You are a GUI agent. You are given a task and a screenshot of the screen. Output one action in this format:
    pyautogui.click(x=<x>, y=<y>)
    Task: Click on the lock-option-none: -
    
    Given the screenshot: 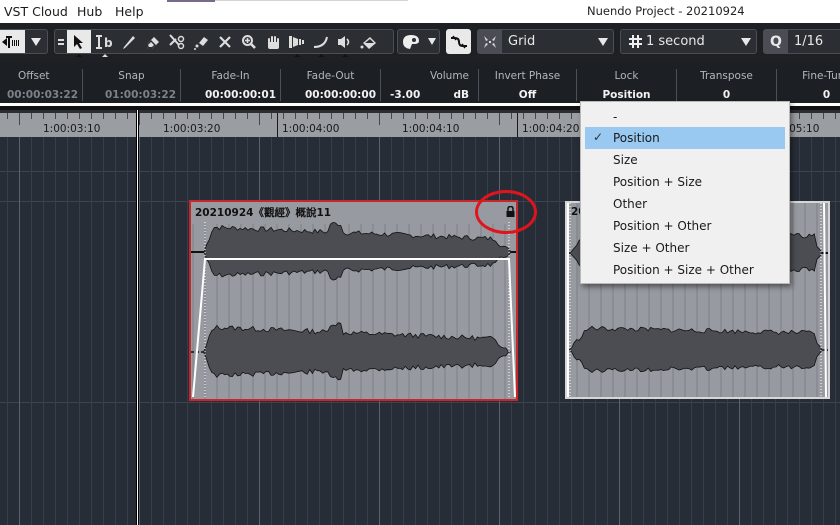 What is the action you would take?
    pyautogui.click(x=685, y=117)
    